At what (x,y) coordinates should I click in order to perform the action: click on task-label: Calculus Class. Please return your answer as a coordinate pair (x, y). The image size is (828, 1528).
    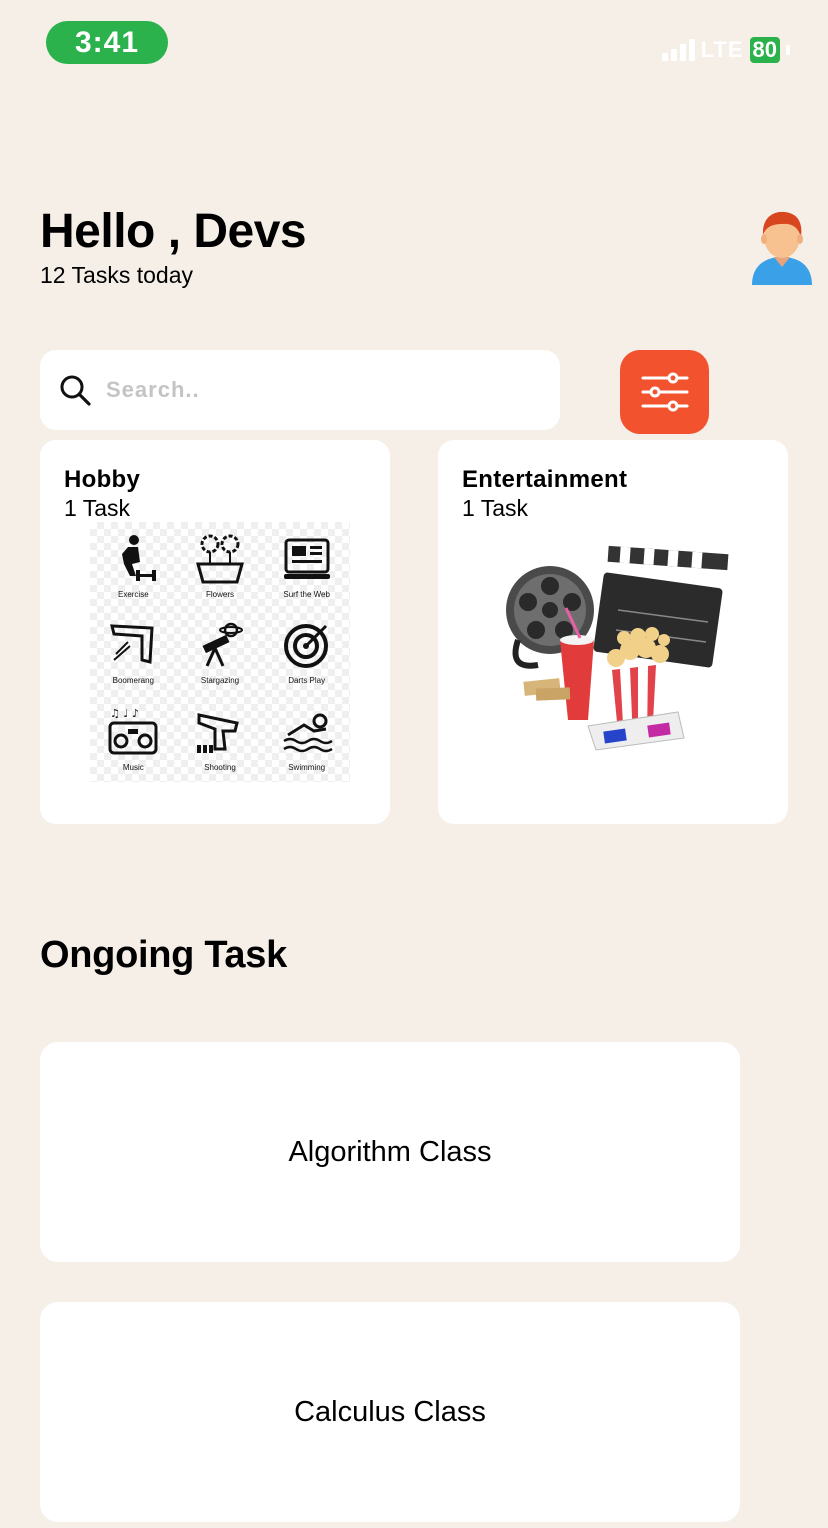
    Looking at the image, I should click on (390, 1411).